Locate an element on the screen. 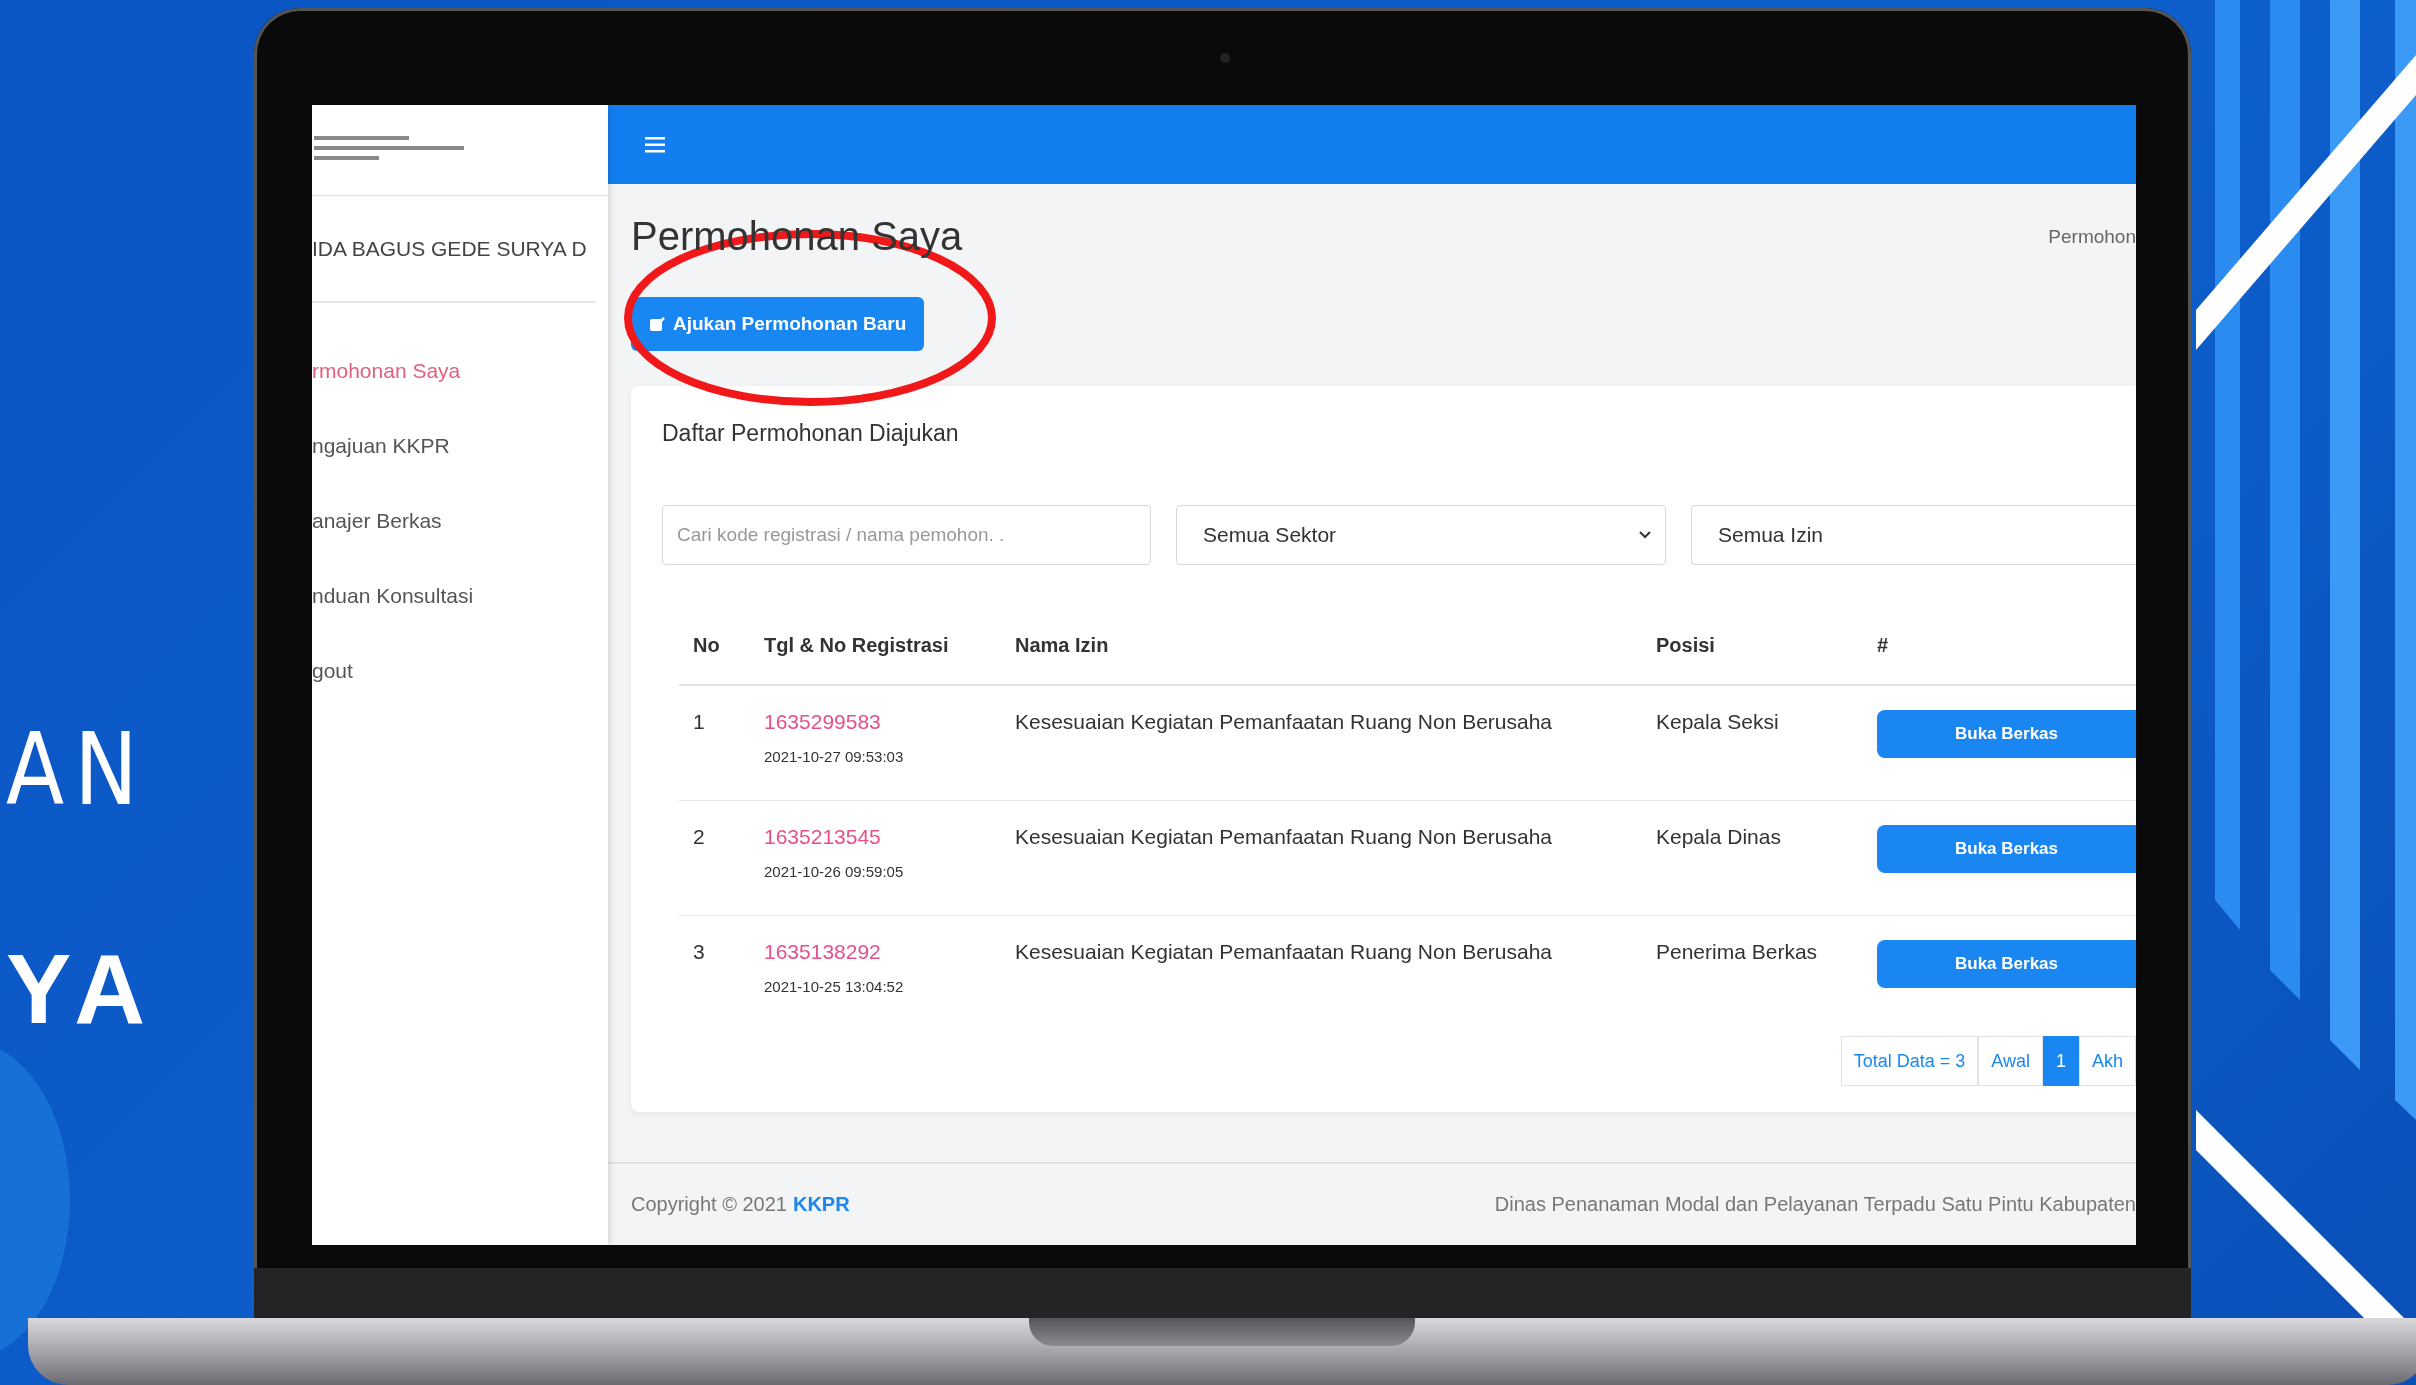 The image size is (2416, 1385). column-header: # is located at coordinates (1999, 646).